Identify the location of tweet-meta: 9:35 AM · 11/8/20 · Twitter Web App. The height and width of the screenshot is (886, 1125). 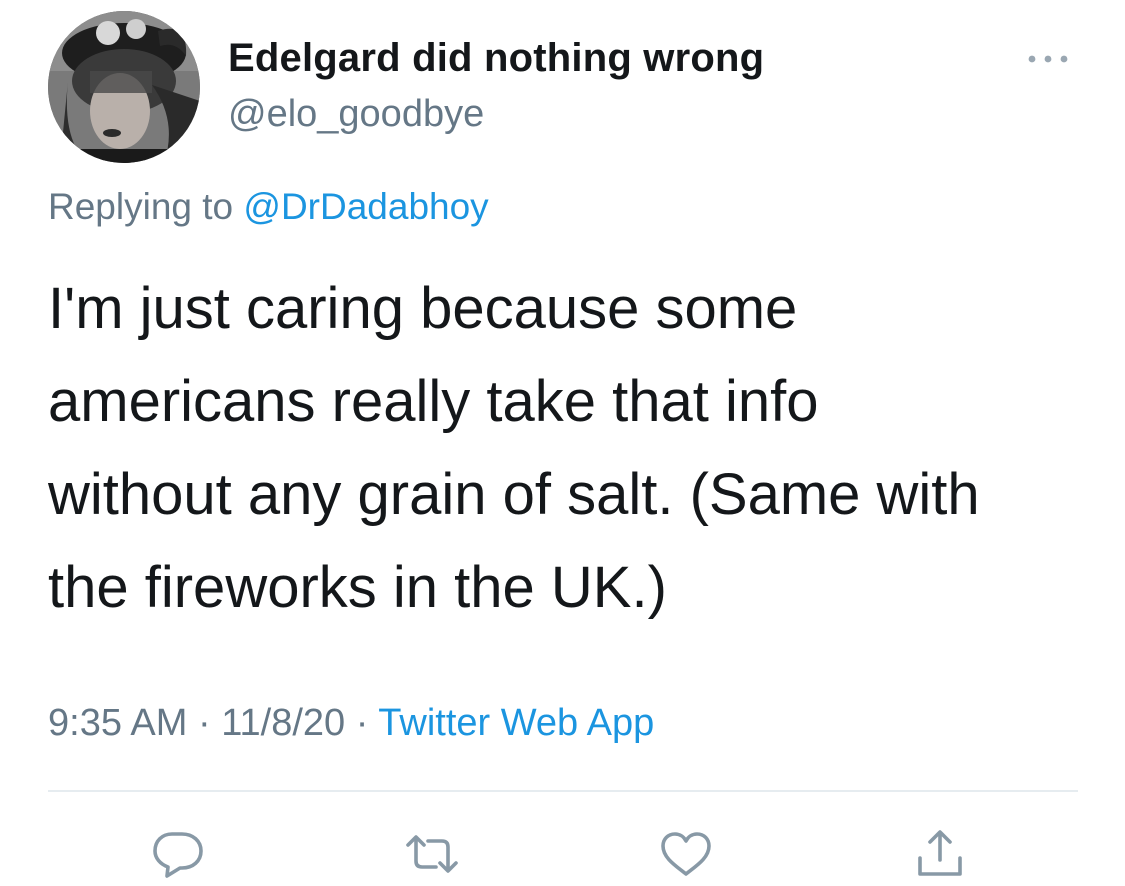
(351, 723).